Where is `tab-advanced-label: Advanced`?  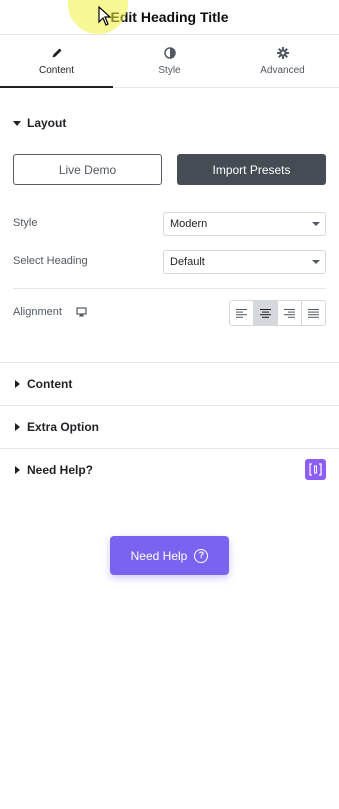 tab-advanced-label: Advanced is located at coordinates (282, 70).